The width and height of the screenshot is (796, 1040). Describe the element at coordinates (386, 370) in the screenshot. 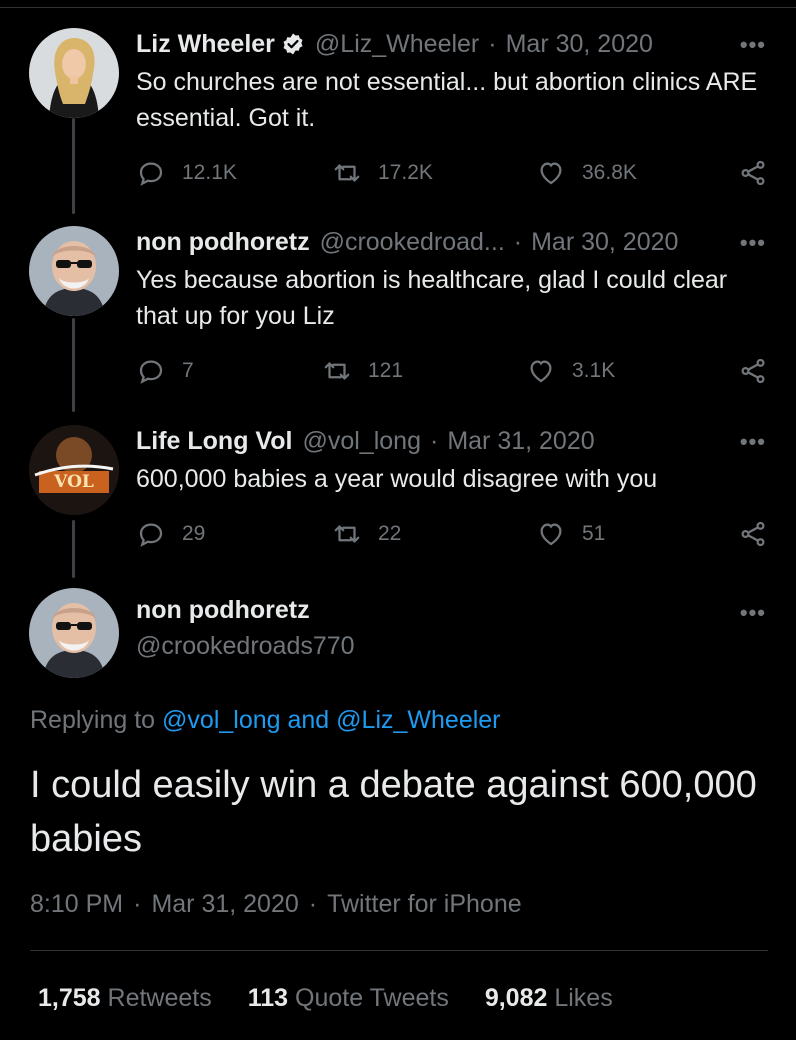

I see `retweet-count: 121` at that location.